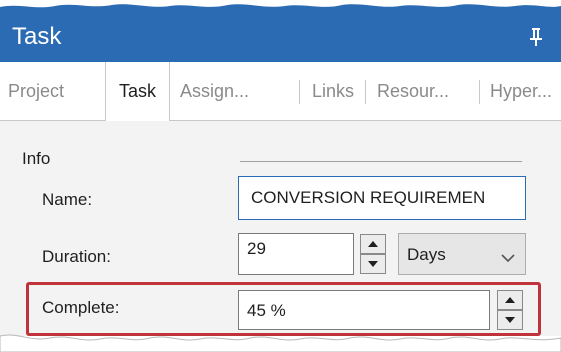 This screenshot has height=352, width=561. What do you see at coordinates (280, 343) in the screenshot?
I see `torn-edge-bottom` at bounding box center [280, 343].